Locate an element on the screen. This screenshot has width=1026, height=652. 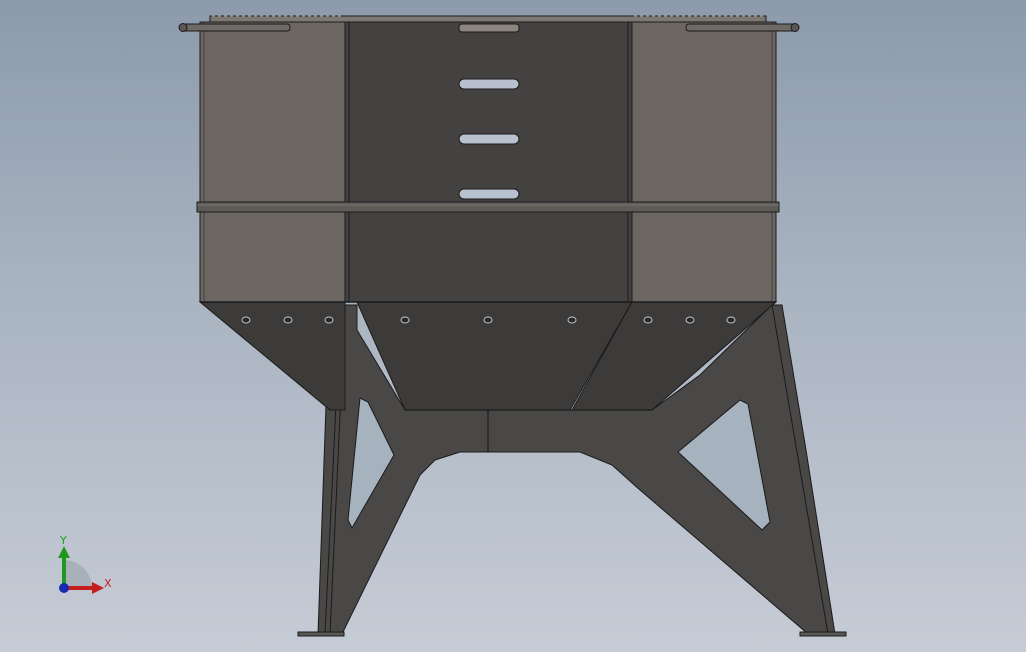
right-side-panel-upper is located at coordinates (704, 113).